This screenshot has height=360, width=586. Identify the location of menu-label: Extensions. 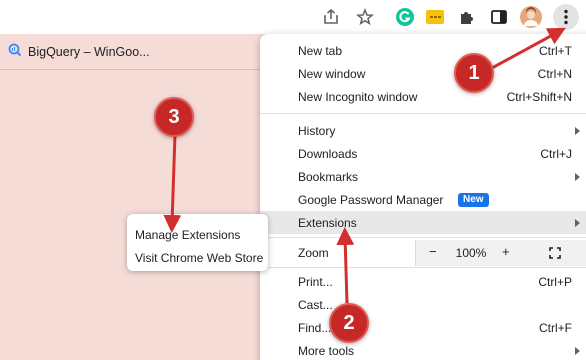
(327, 222).